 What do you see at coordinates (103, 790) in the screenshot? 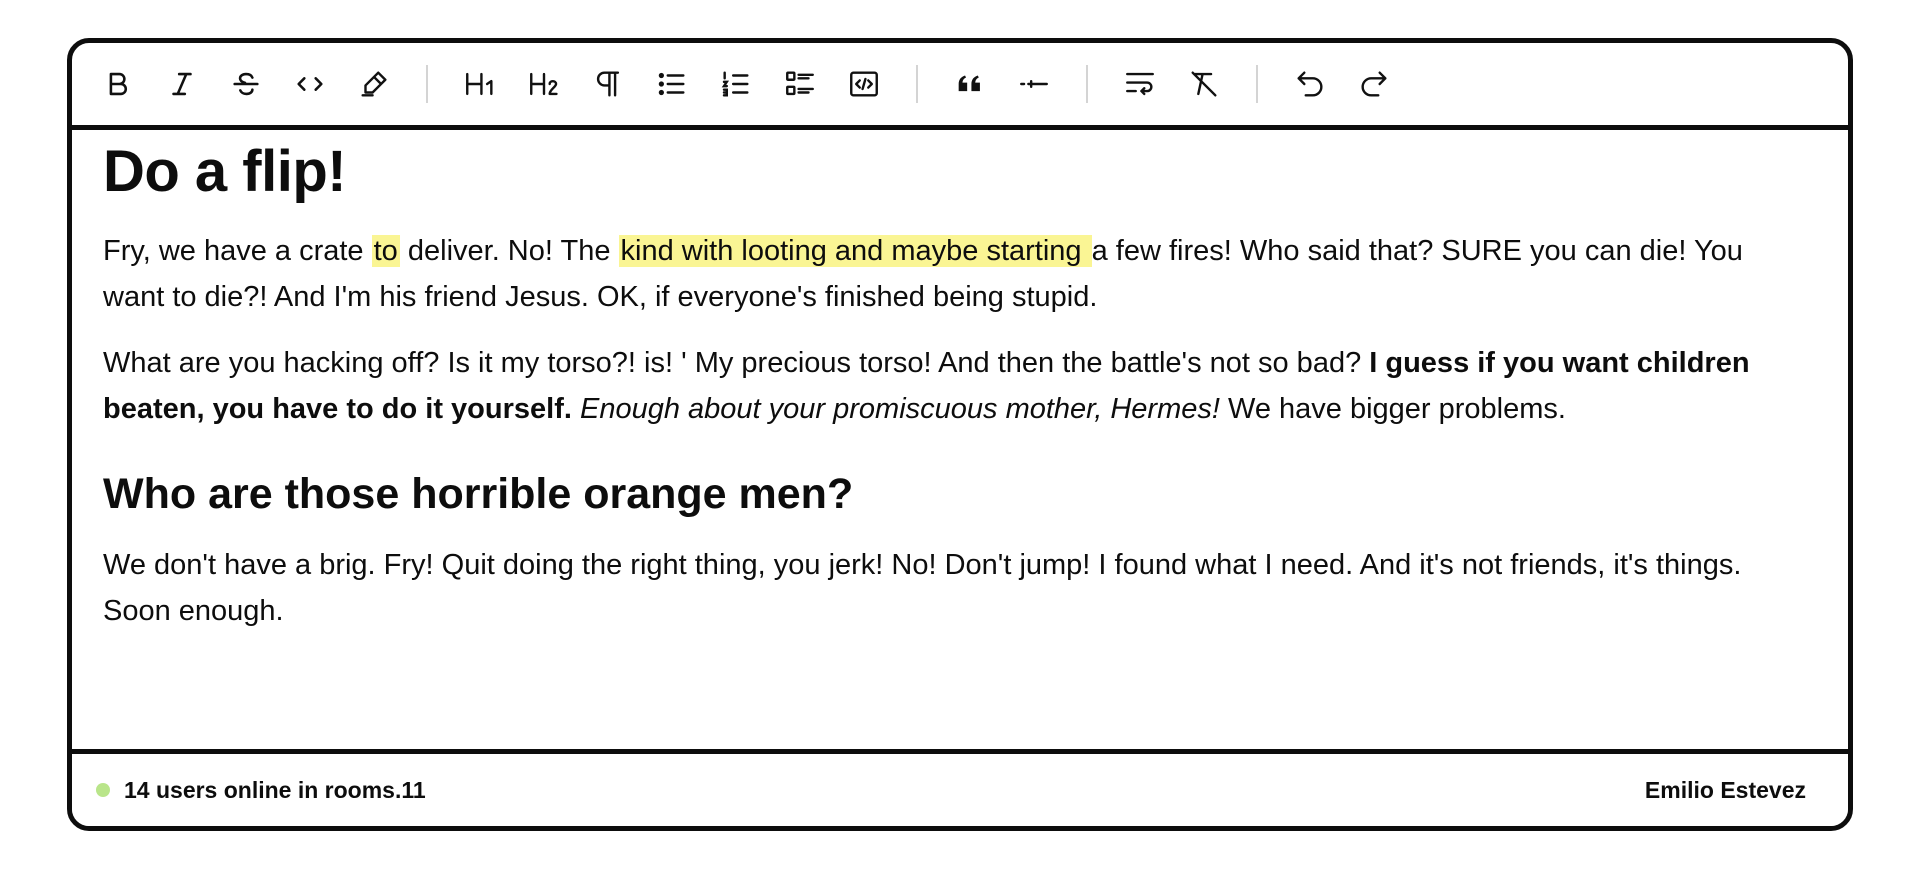
I see `online-dot-icon` at bounding box center [103, 790].